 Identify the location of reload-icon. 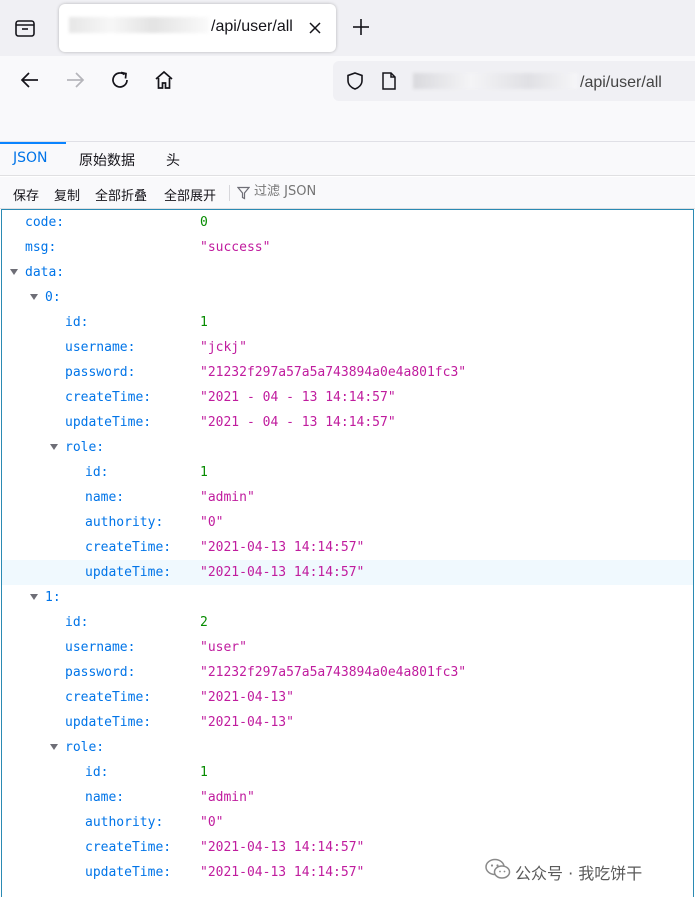
(120, 80).